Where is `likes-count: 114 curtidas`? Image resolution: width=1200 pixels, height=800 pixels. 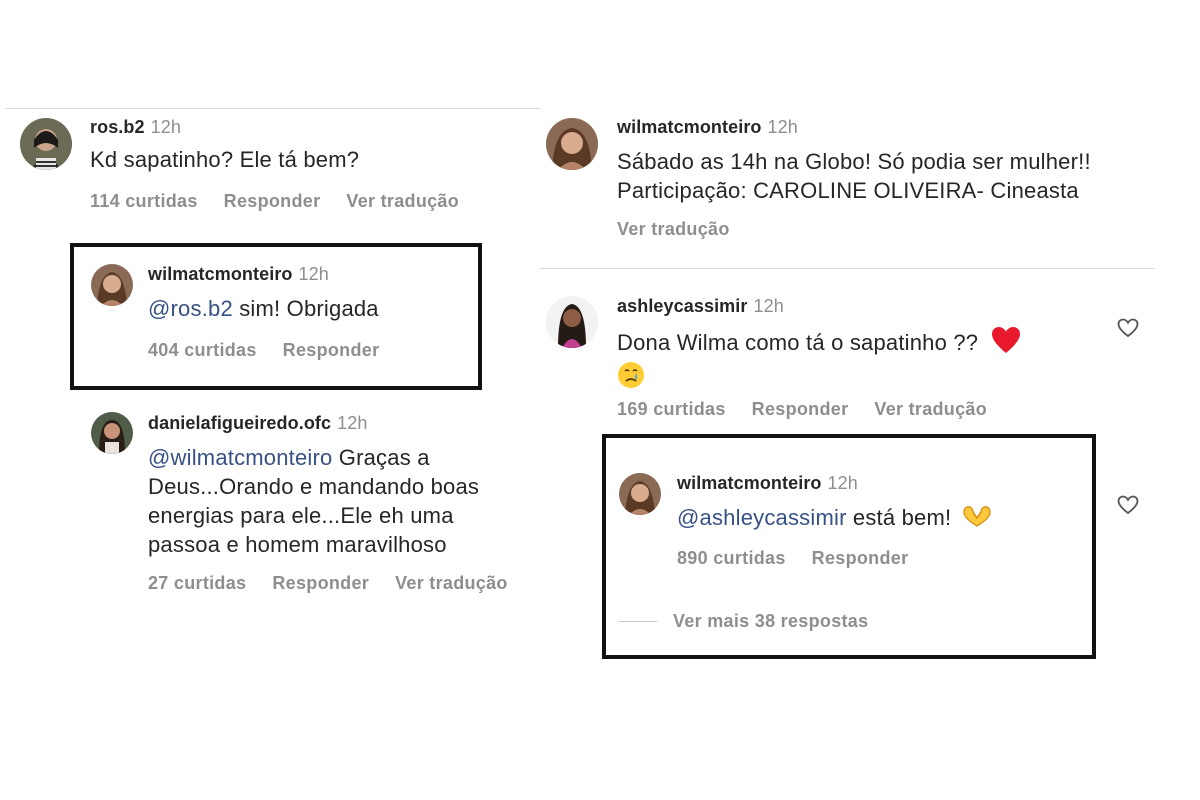 likes-count: 114 curtidas is located at coordinates (144, 201).